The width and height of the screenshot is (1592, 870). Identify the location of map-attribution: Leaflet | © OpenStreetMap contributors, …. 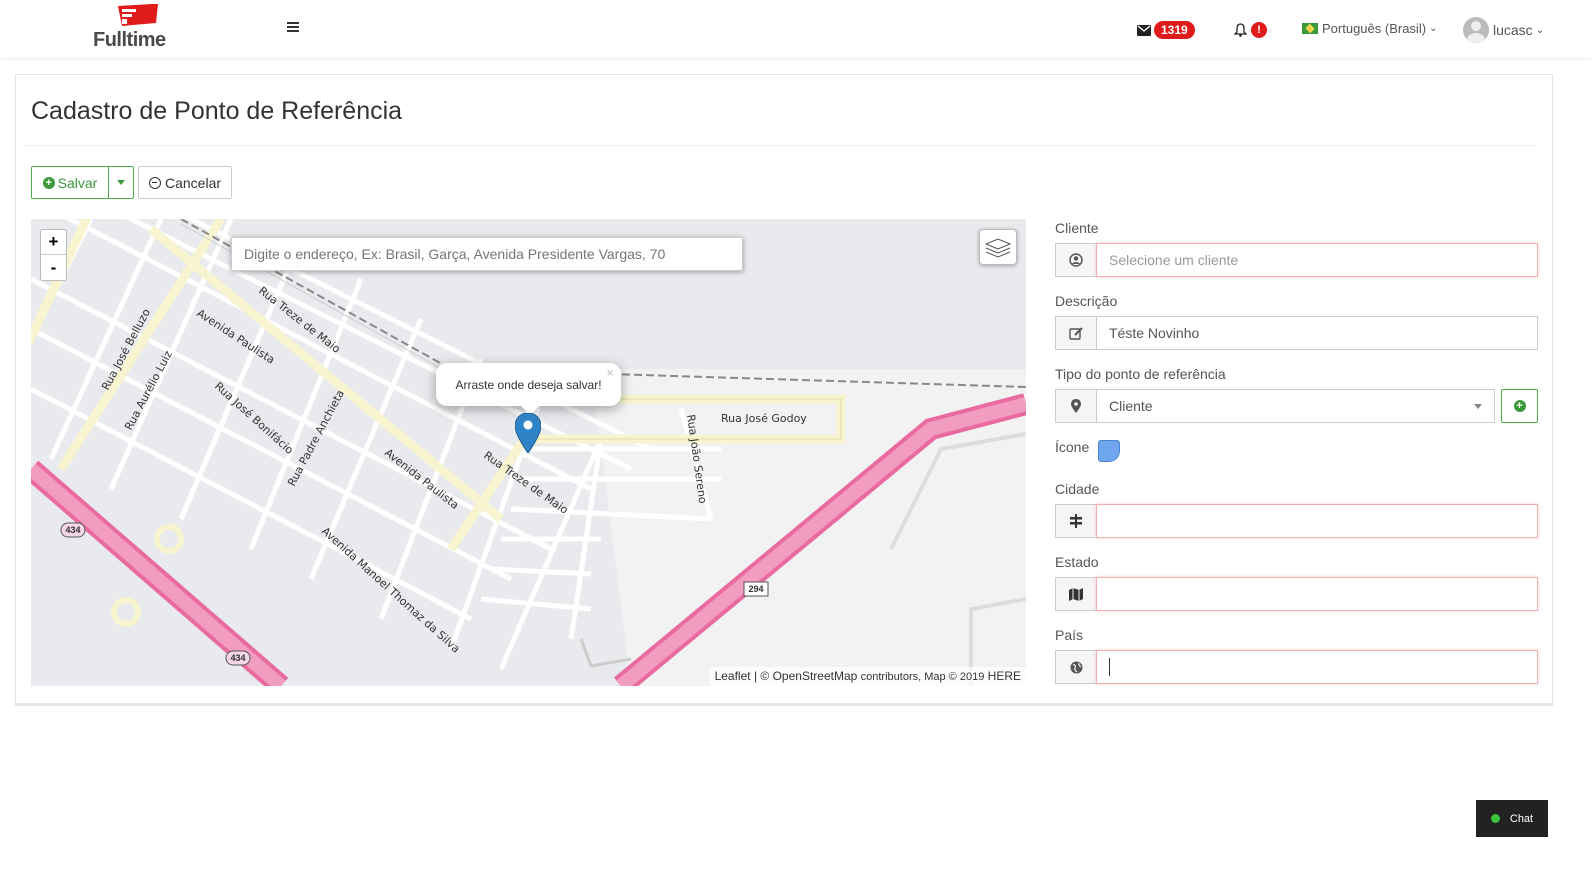
(867, 676).